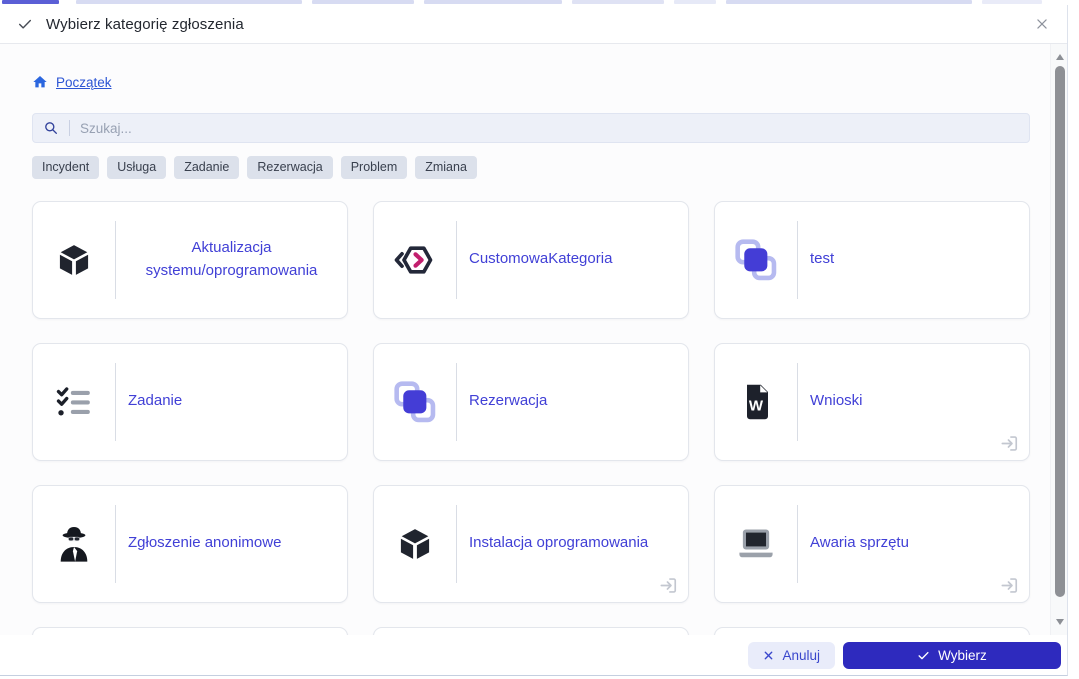 This screenshot has width=1079, height=679. What do you see at coordinates (207, 167) in the screenshot?
I see `filter-chip-zadanie: Zadanie` at bounding box center [207, 167].